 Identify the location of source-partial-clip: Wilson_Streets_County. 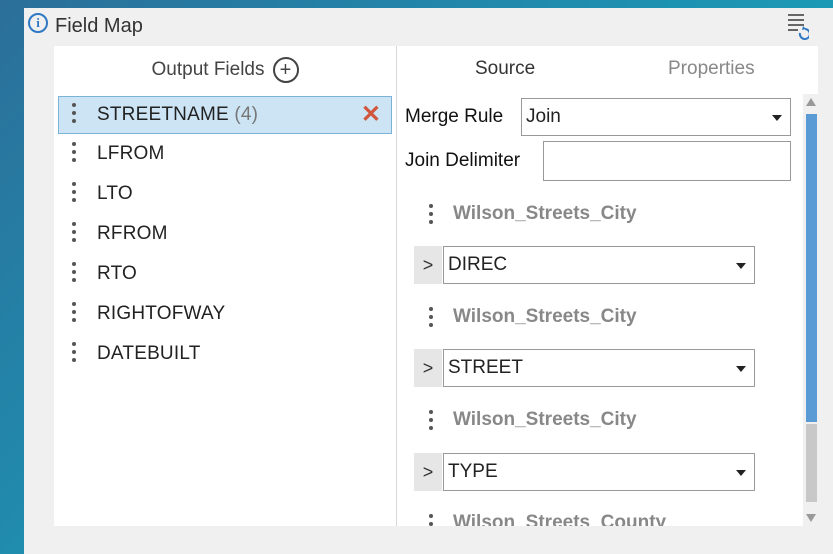
(603, 519).